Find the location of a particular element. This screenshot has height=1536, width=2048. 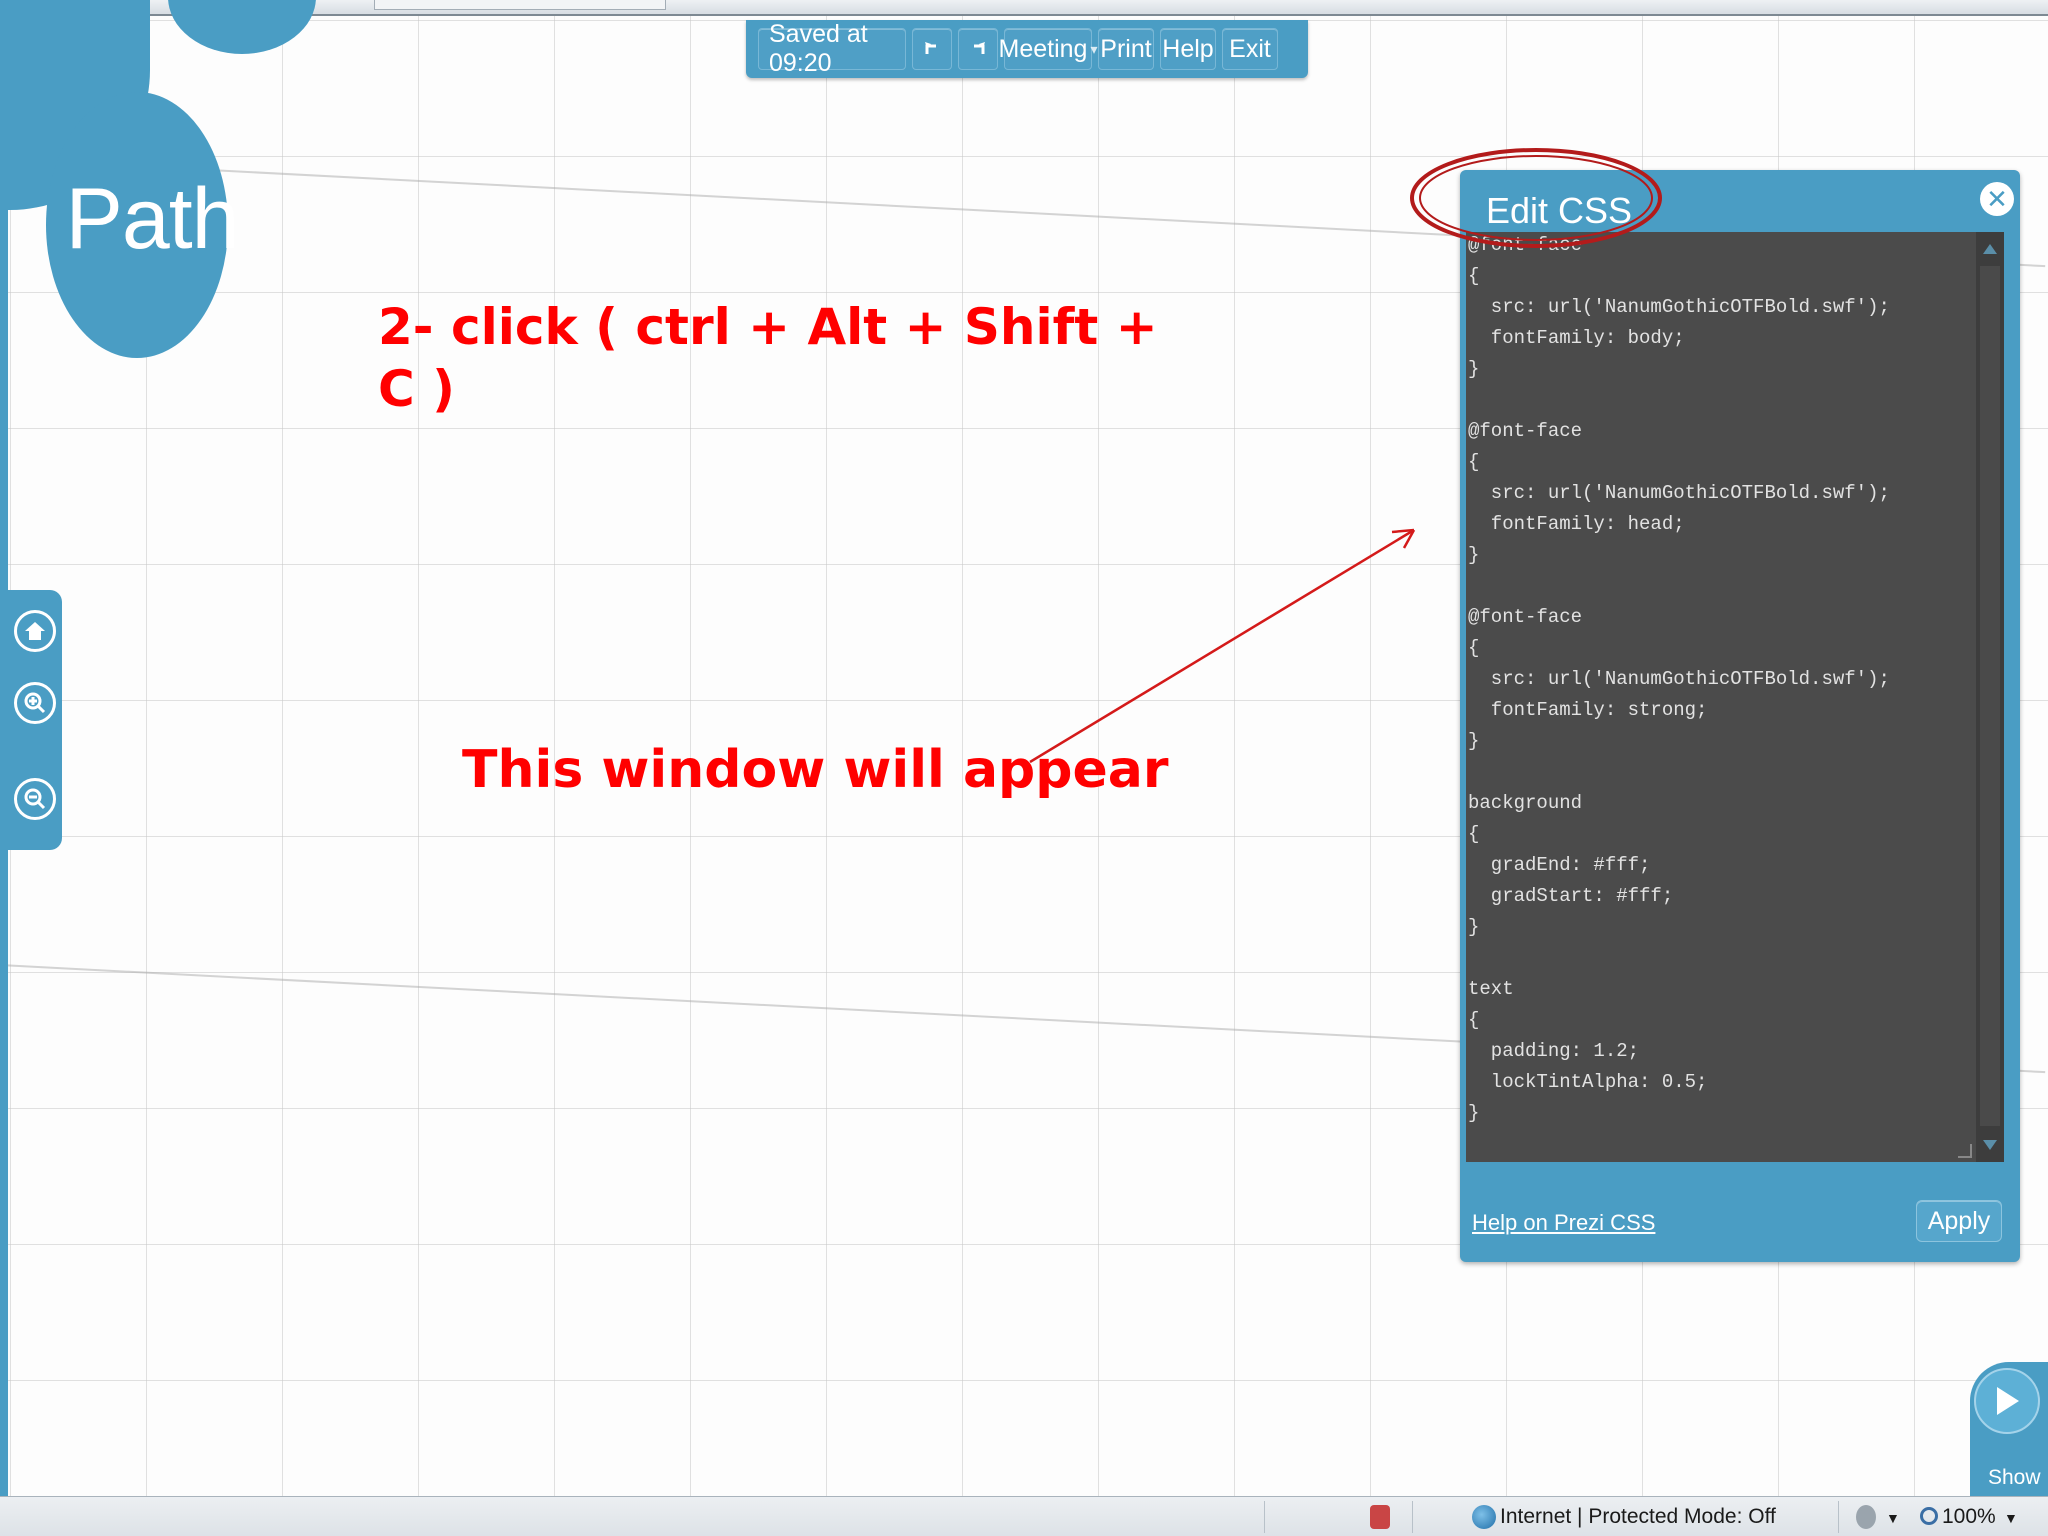

settings-icon is located at coordinates (1866, 1517).